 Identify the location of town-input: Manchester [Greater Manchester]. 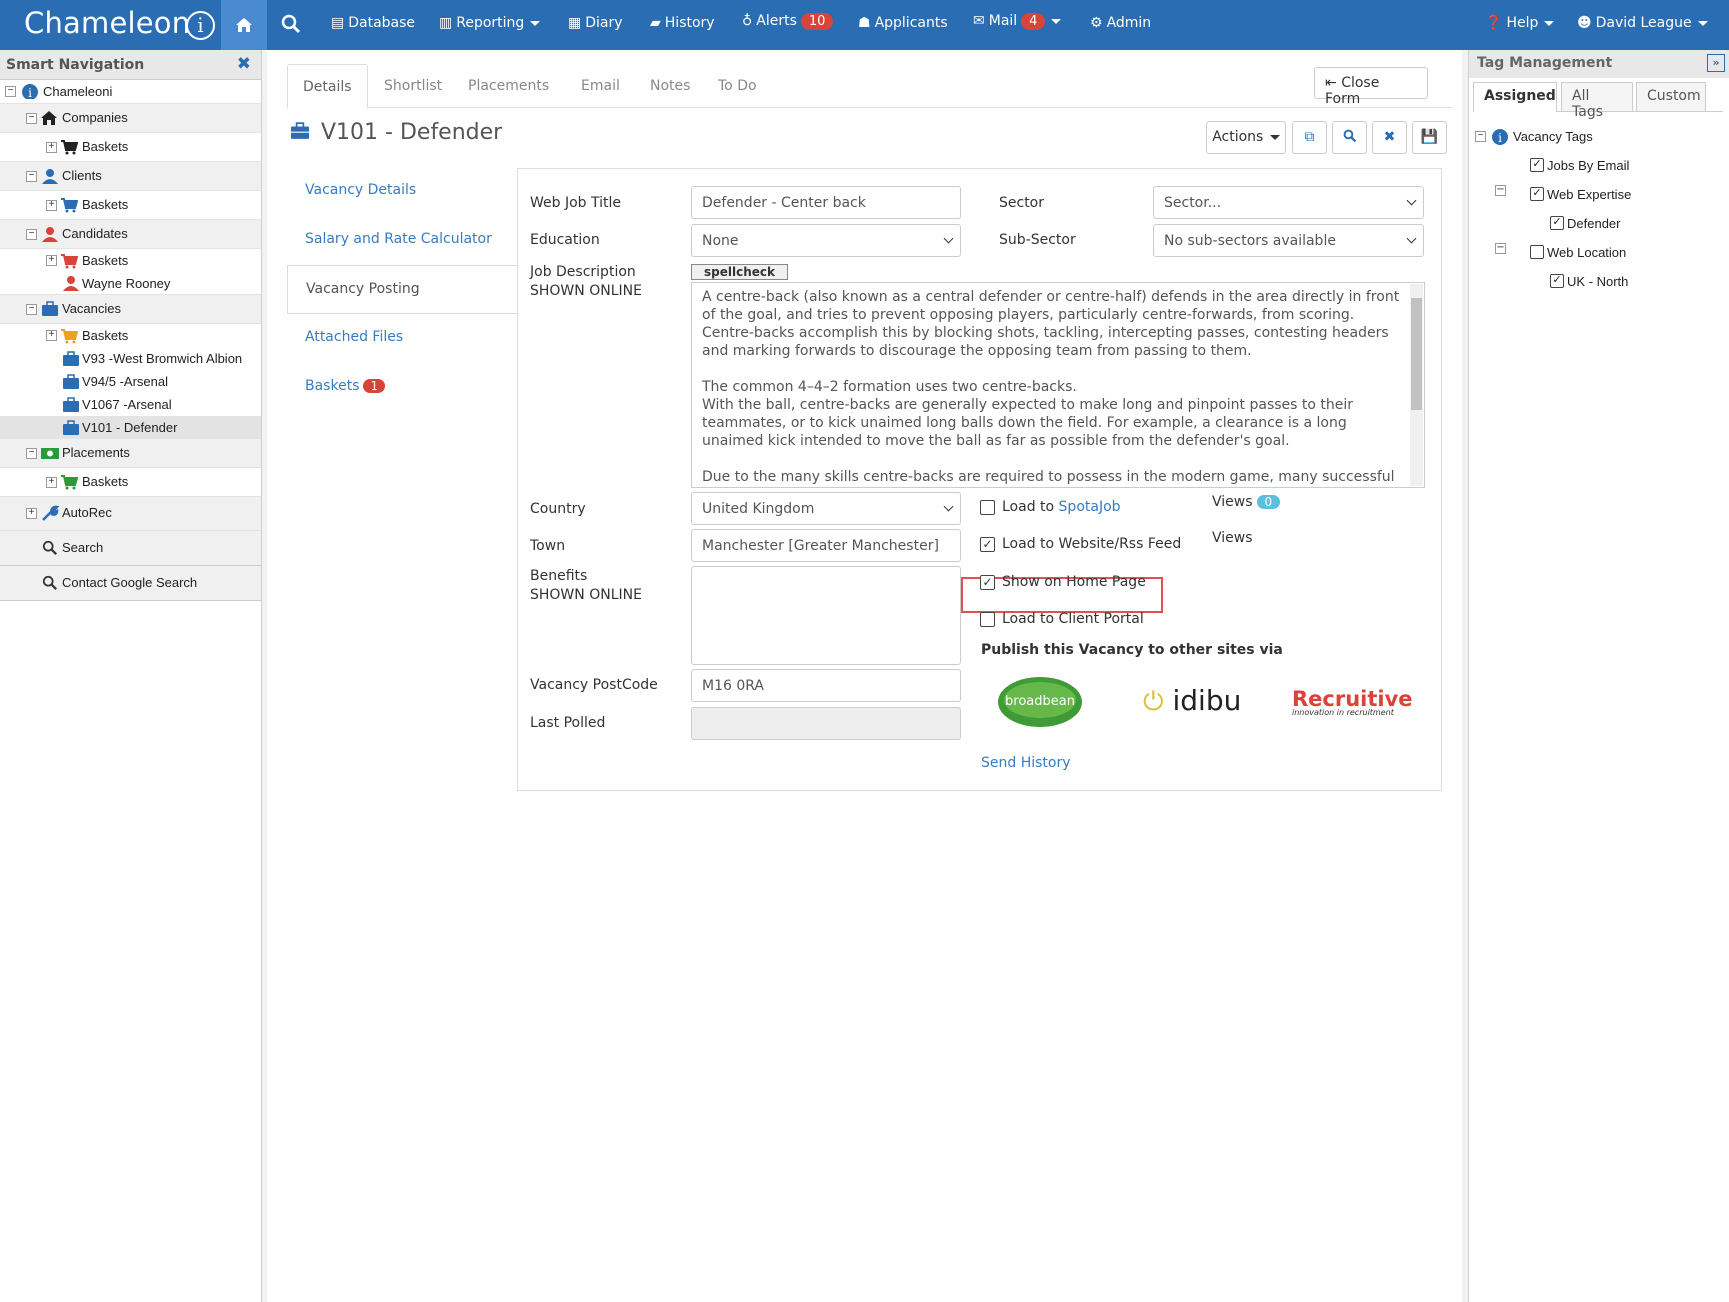
(826, 545).